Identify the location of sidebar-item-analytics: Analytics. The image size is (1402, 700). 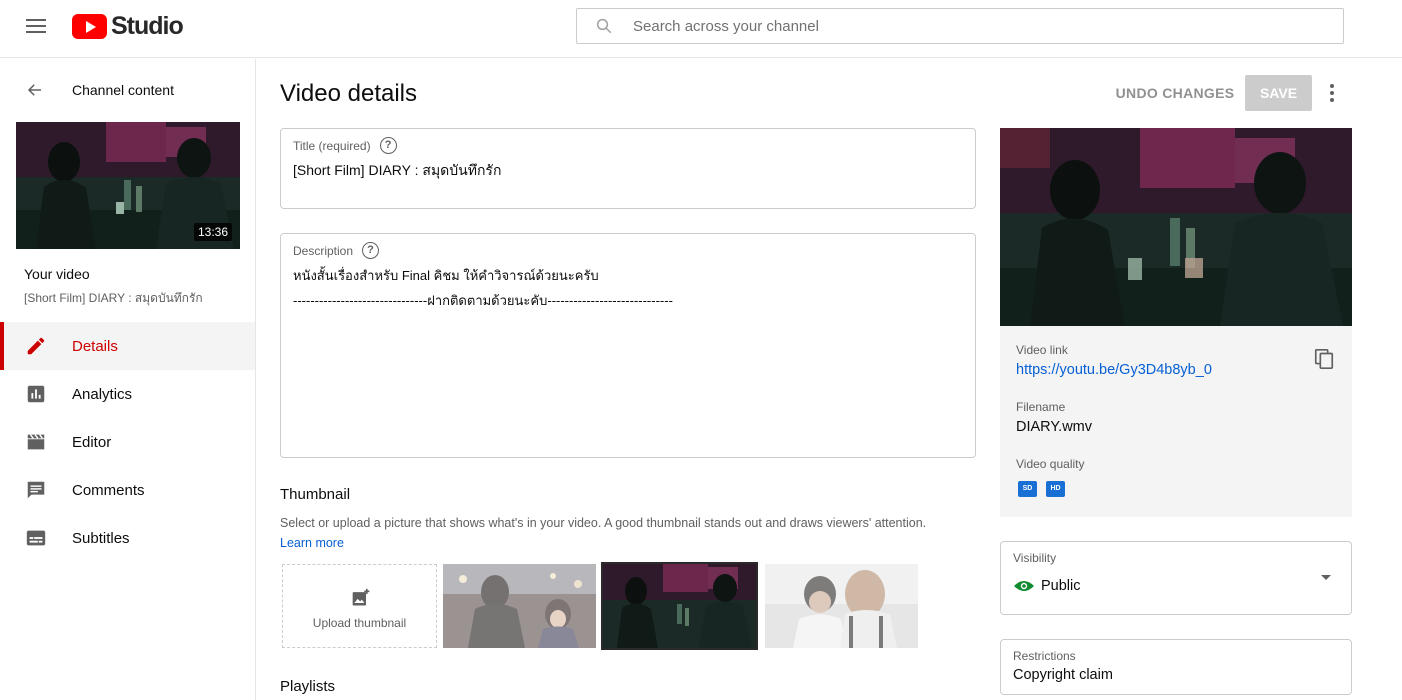
(127, 394).